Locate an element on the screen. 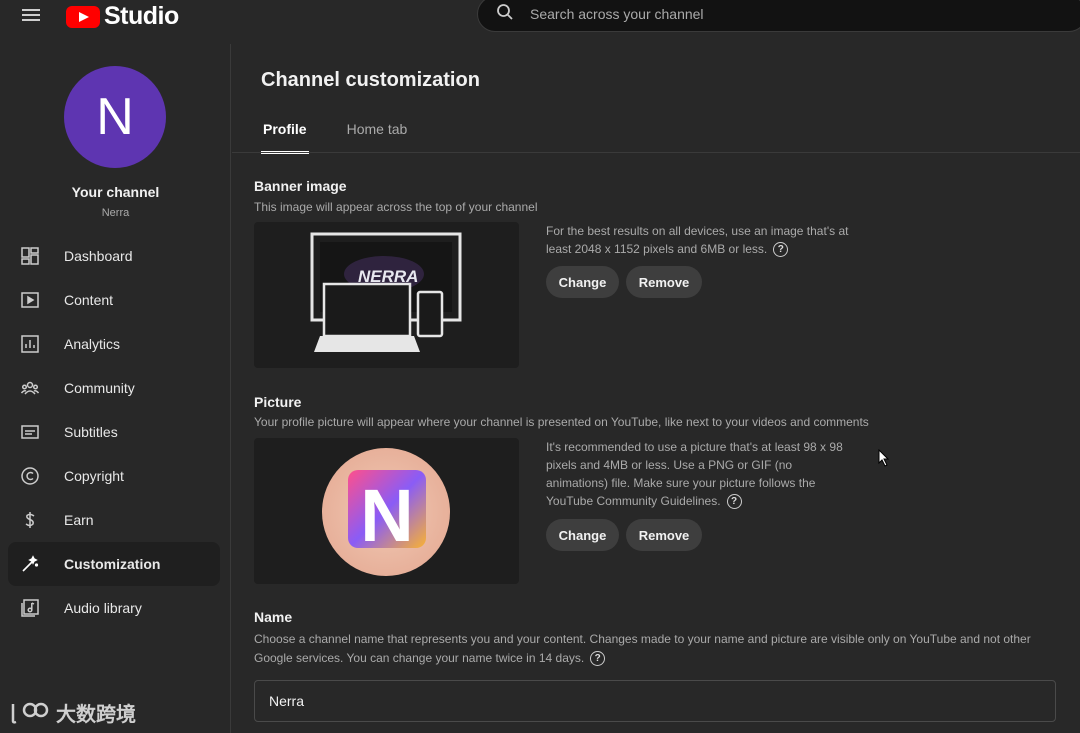 The width and height of the screenshot is (1080, 733). sidebar-item-dashboard: Dashboard is located at coordinates (114, 256).